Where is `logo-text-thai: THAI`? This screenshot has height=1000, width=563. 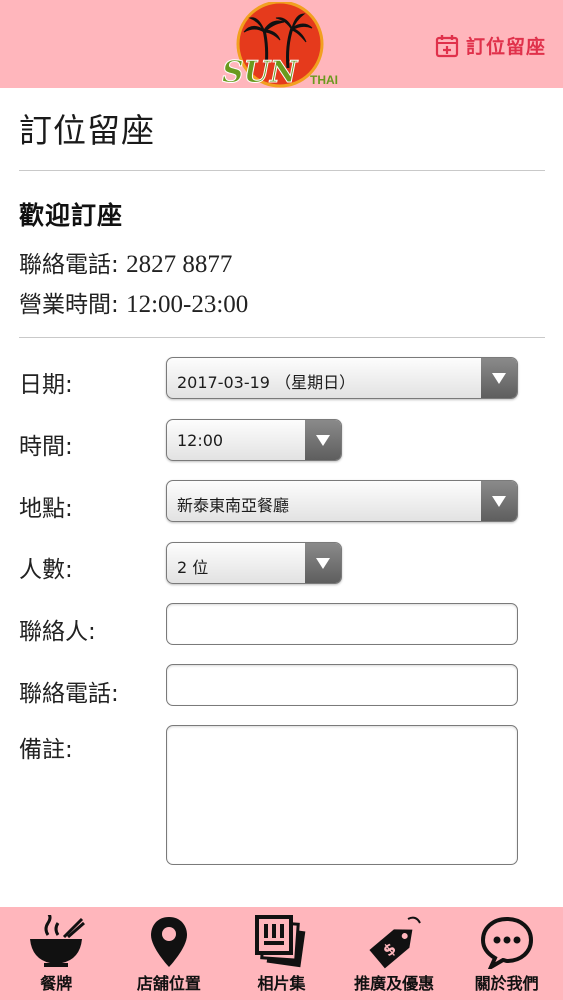 logo-text-thai: THAI is located at coordinates (324, 80).